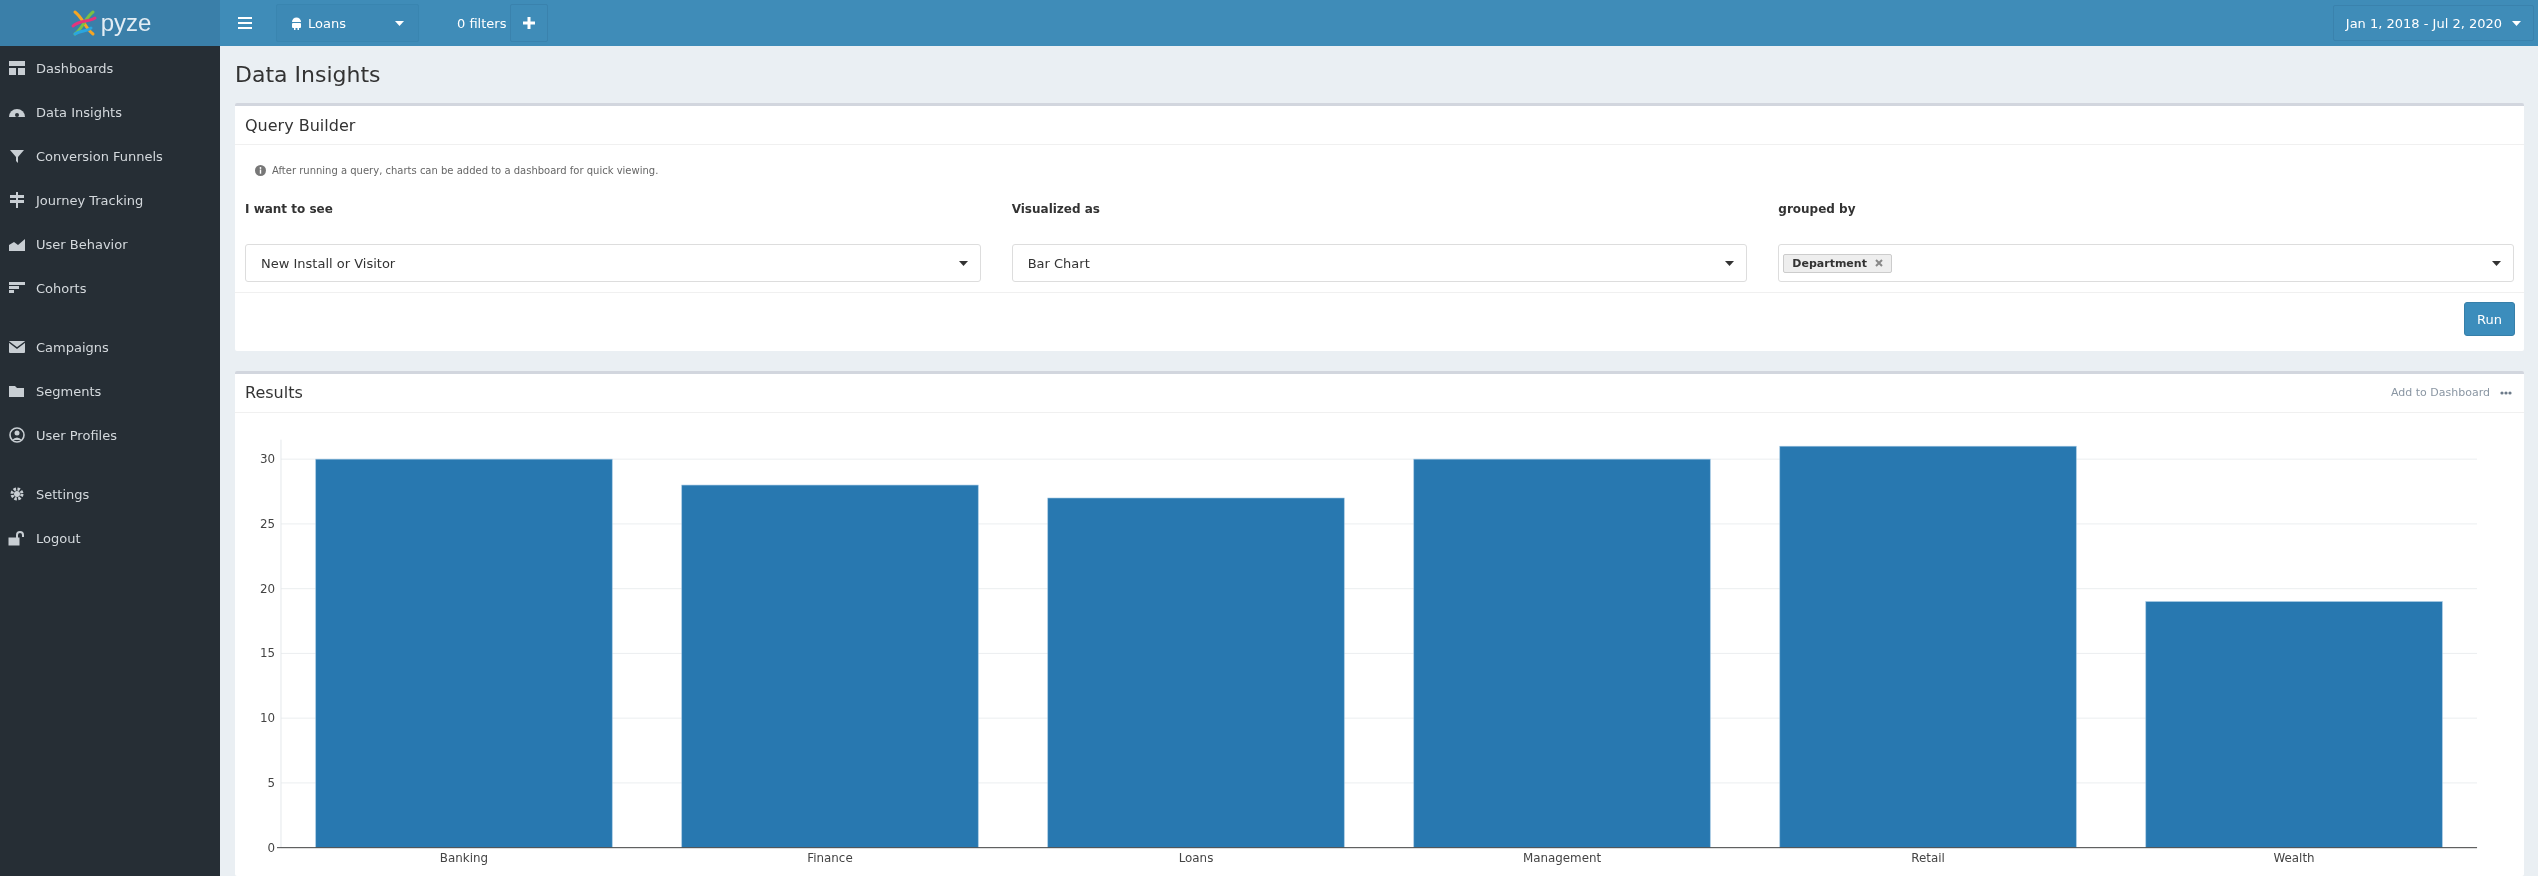 Image resolution: width=2538 pixels, height=876 pixels. I want to click on y-tick-label: 10, so click(267, 717).